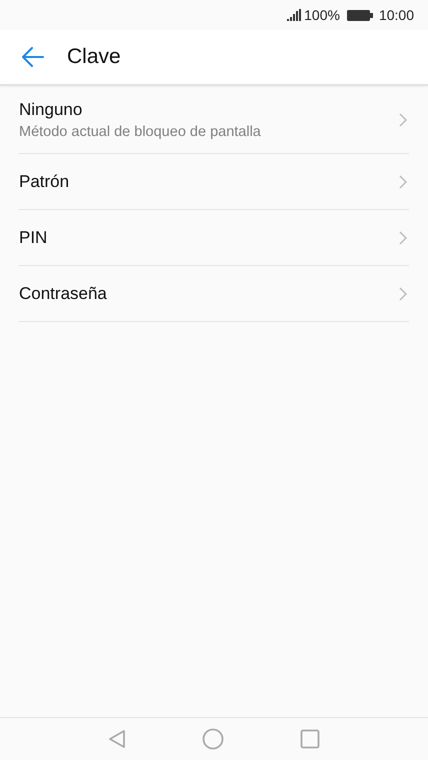  What do you see at coordinates (322, 15) in the screenshot?
I see `battery-percent: 100%` at bounding box center [322, 15].